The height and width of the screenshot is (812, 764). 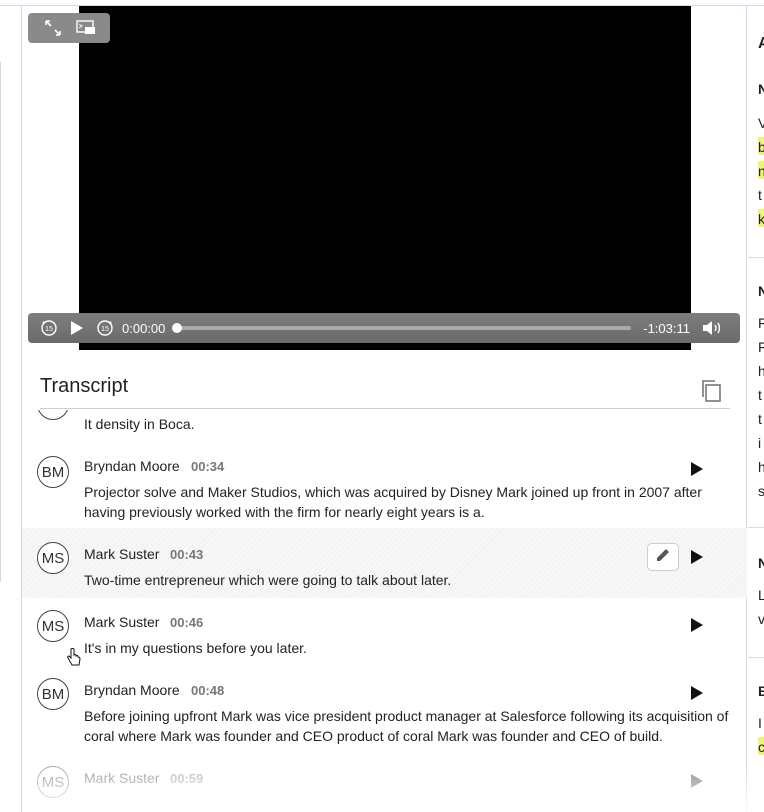 What do you see at coordinates (74, 658) in the screenshot?
I see `hand-cursor-icon` at bounding box center [74, 658].